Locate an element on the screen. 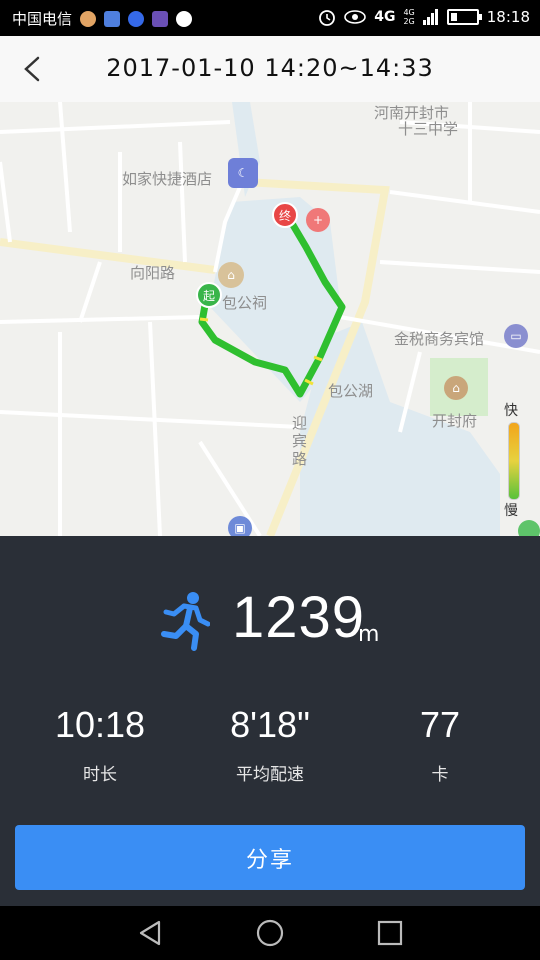 This screenshot has width=540, height=960. status-bar: 中国电信 4G 4G 2G 18:18 is located at coordinates (270, 18).